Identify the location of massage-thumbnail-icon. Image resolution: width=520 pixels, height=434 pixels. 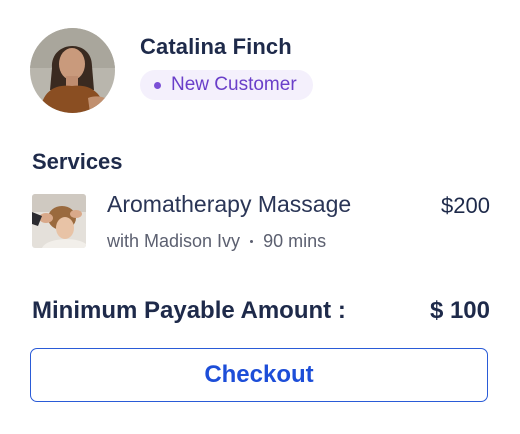
(59, 221).